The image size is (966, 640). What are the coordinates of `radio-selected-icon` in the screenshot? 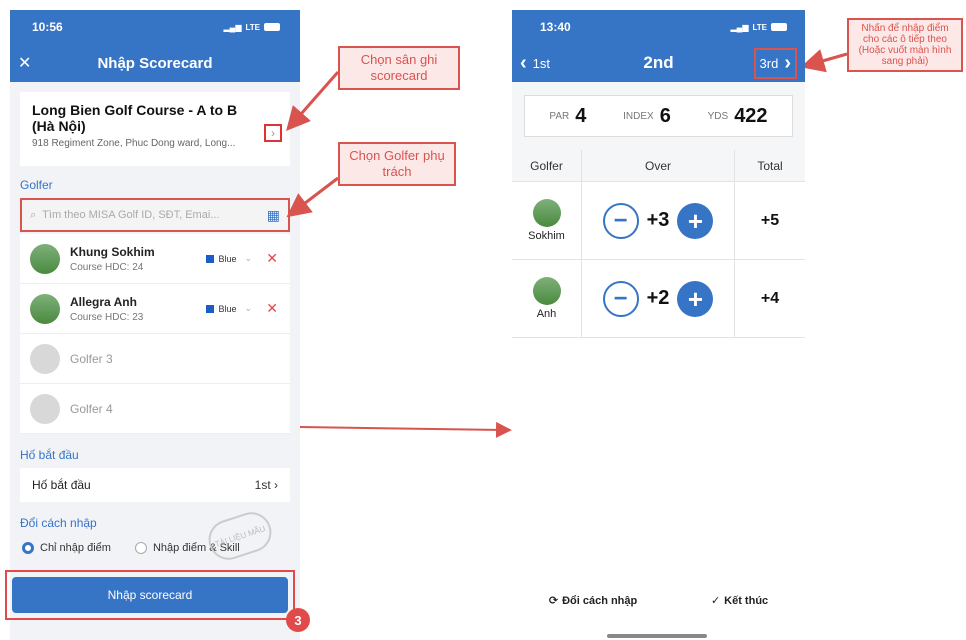 It's located at (28, 548).